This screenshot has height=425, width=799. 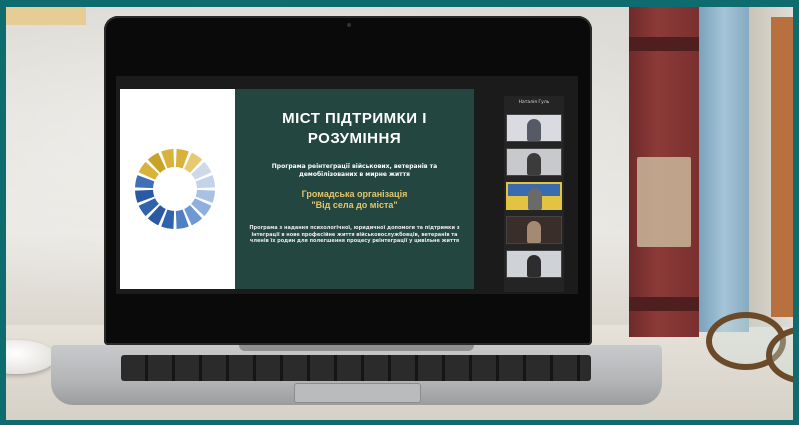 I want to click on participants-header: Наталія Гуль, so click(x=534, y=102).